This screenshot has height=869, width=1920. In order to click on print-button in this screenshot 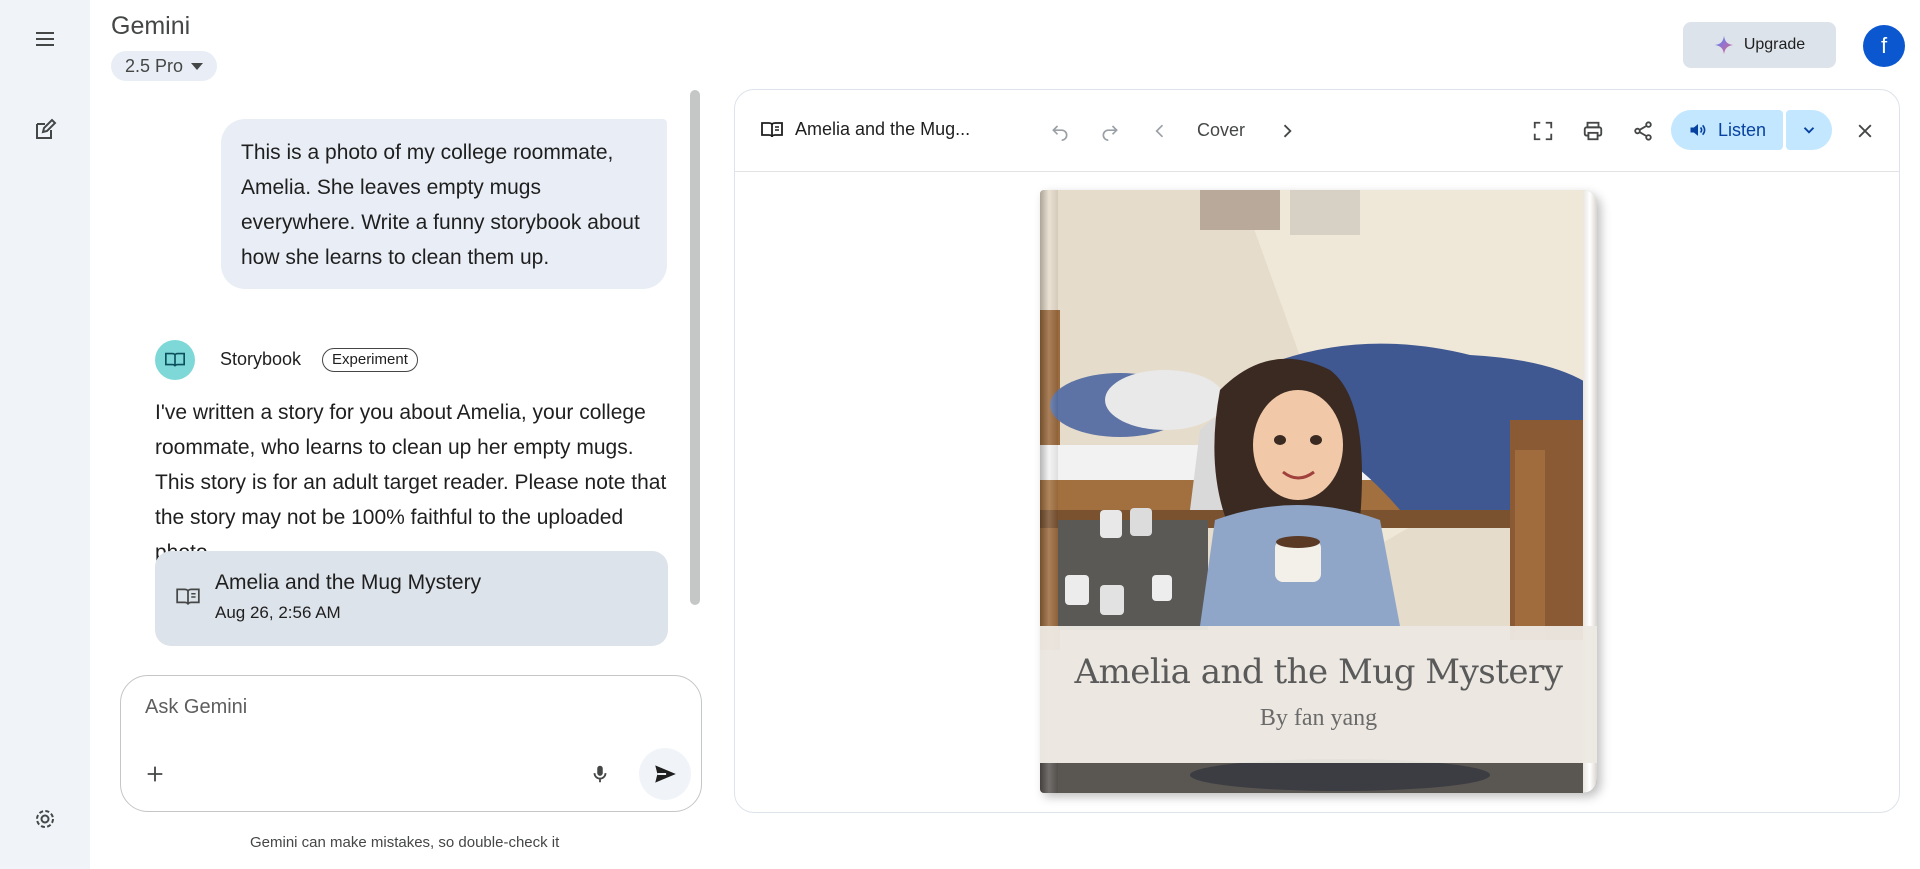, I will do `click(1593, 131)`.